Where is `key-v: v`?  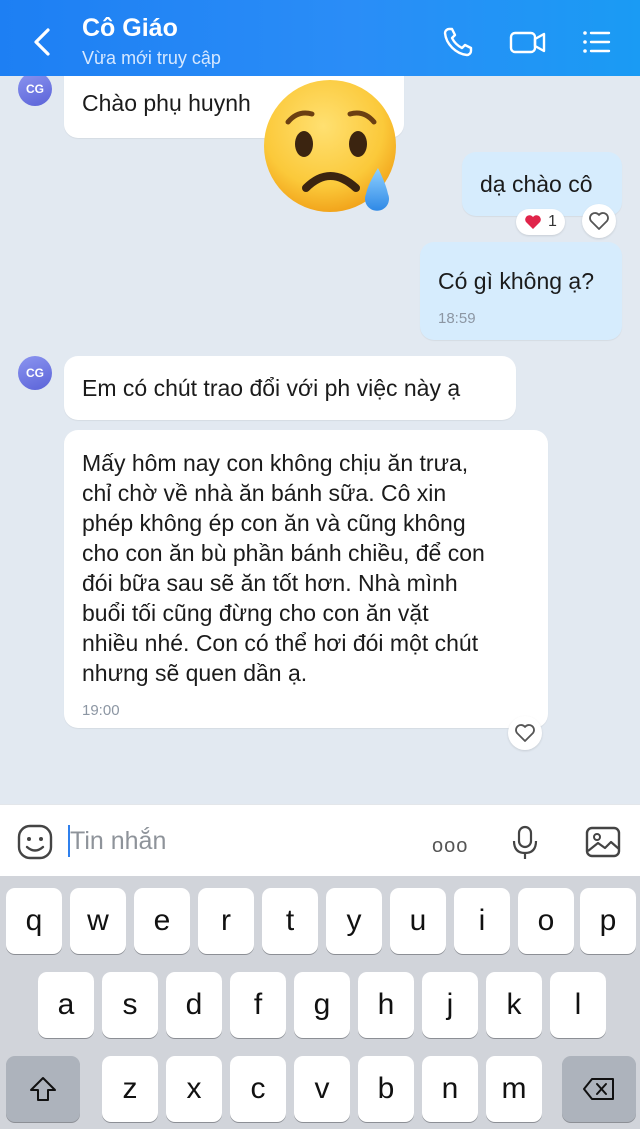 key-v: v is located at coordinates (322, 1089).